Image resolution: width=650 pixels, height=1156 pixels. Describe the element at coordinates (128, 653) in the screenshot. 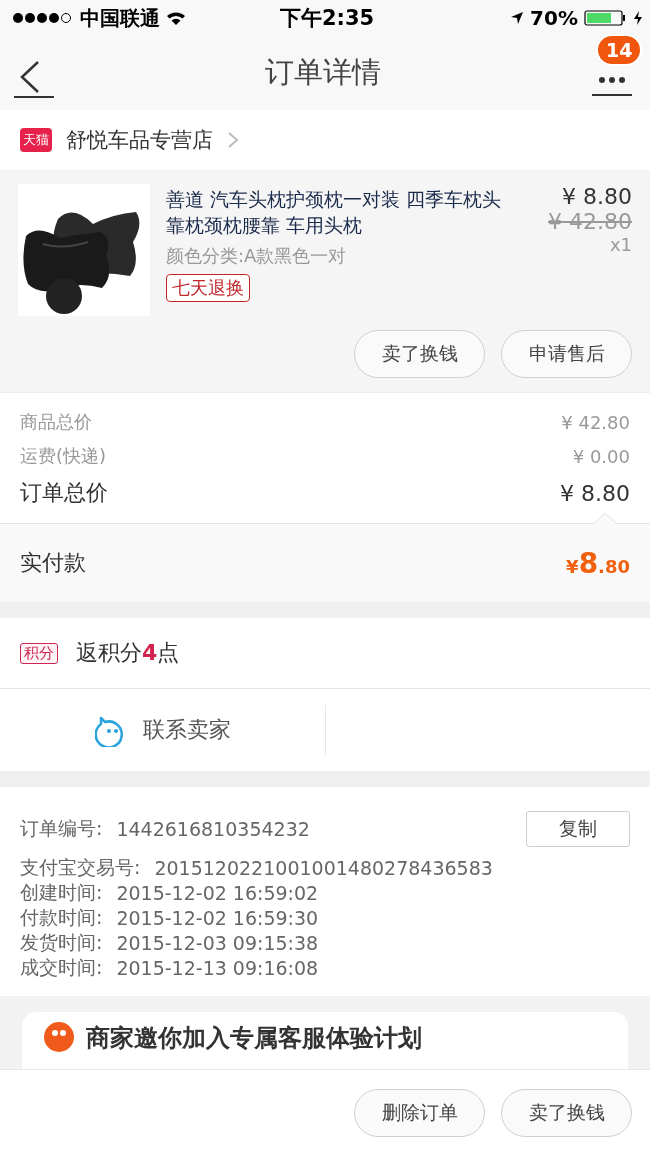

I see `points-text: 返积分4点` at that location.